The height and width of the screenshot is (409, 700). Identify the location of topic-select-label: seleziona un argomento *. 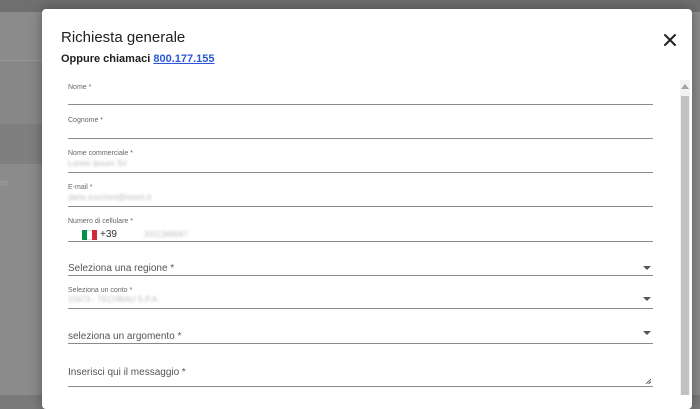
(125, 336).